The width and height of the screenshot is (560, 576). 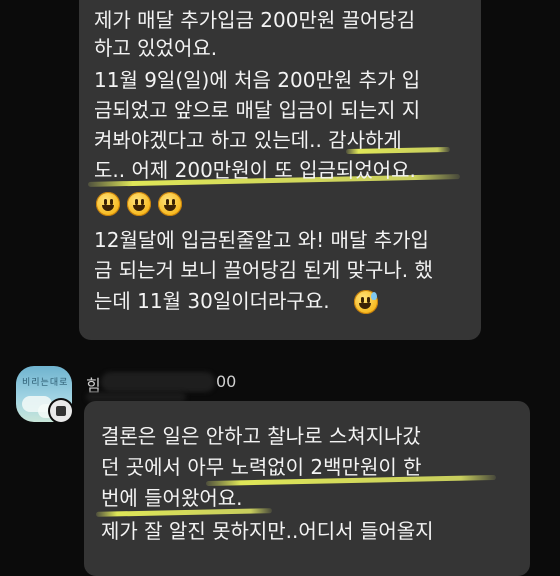 What do you see at coordinates (61, 411) in the screenshot?
I see `profile-badge-icon` at bounding box center [61, 411].